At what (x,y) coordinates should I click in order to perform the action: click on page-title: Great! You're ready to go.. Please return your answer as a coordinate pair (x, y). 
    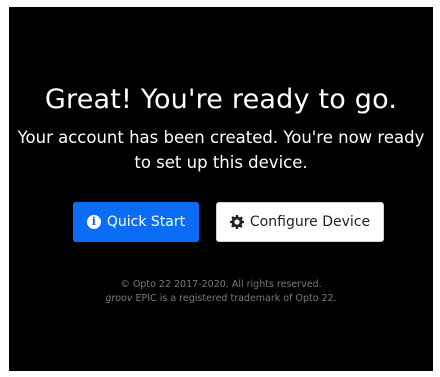
    Looking at the image, I should click on (221, 99).